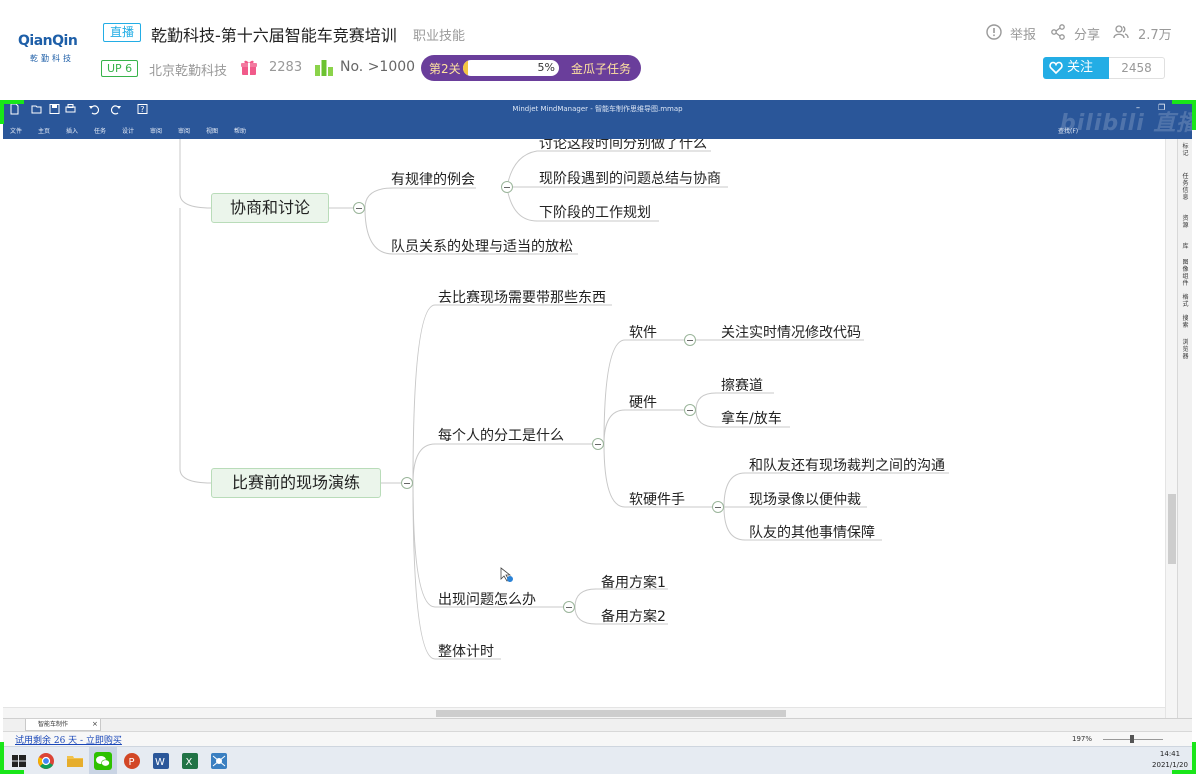 The height and width of the screenshot is (774, 1196). What do you see at coordinates (1132, 739) in the screenshot?
I see `zoom-slider-knob` at bounding box center [1132, 739].